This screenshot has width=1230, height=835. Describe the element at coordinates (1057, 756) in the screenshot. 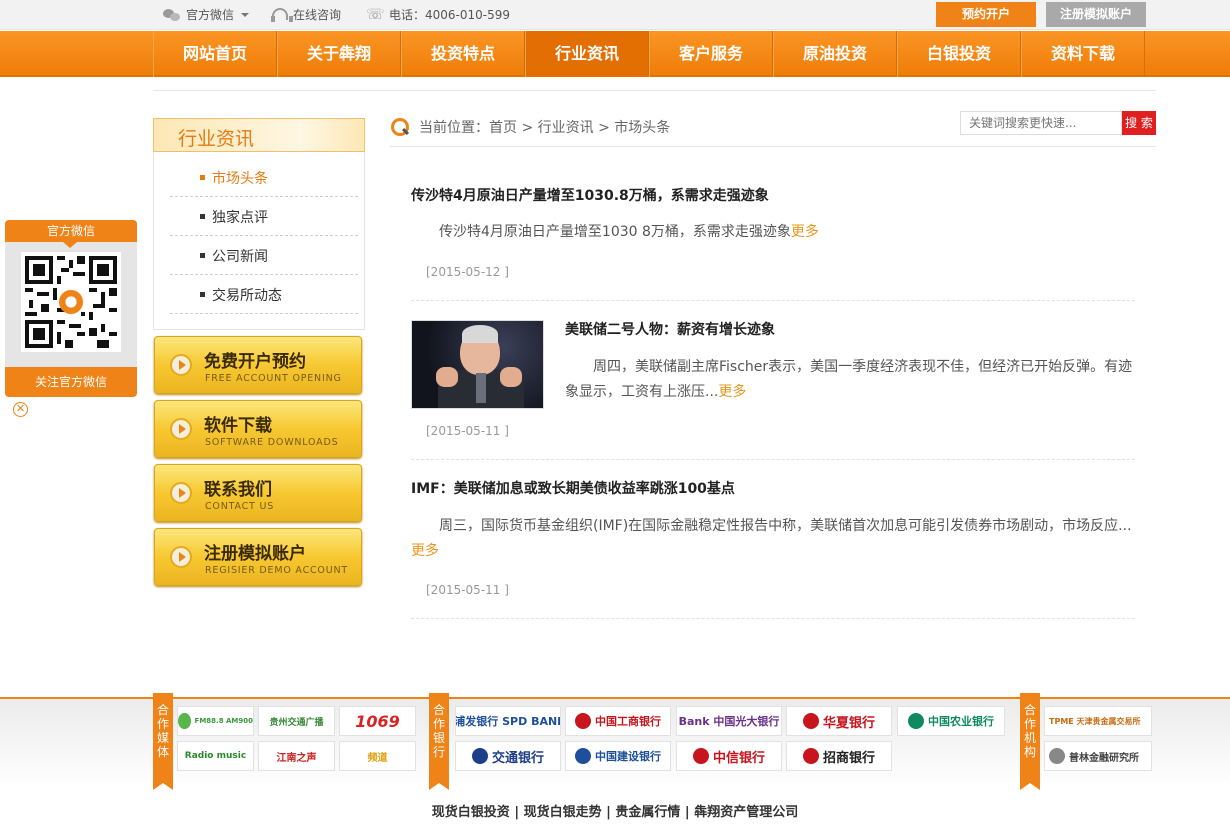

I see `org-emblem-icon` at that location.